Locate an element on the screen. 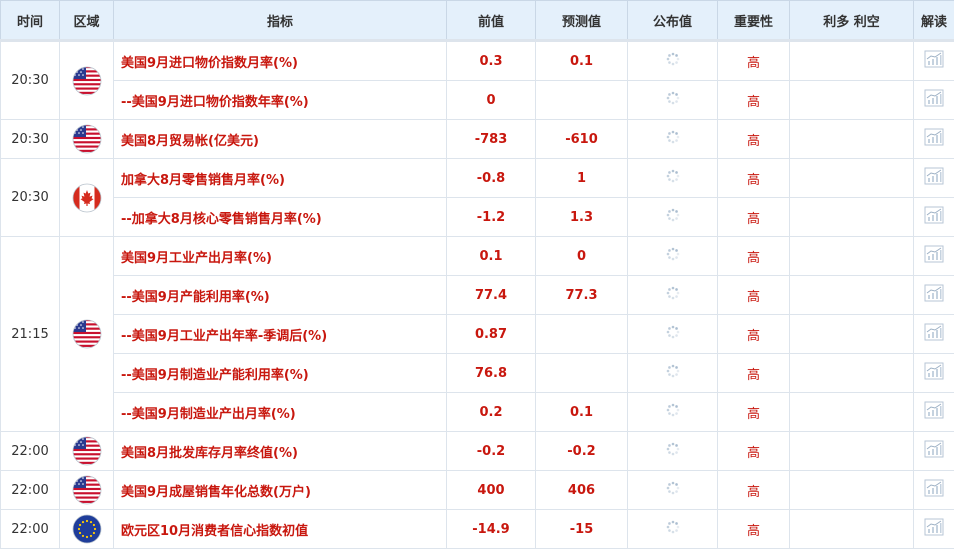 Image resolution: width=954 pixels, height=549 pixels. table-row: --加拿大8月核心零售销售月率(%) -1.2 1.3 高 is located at coordinates (477, 217).